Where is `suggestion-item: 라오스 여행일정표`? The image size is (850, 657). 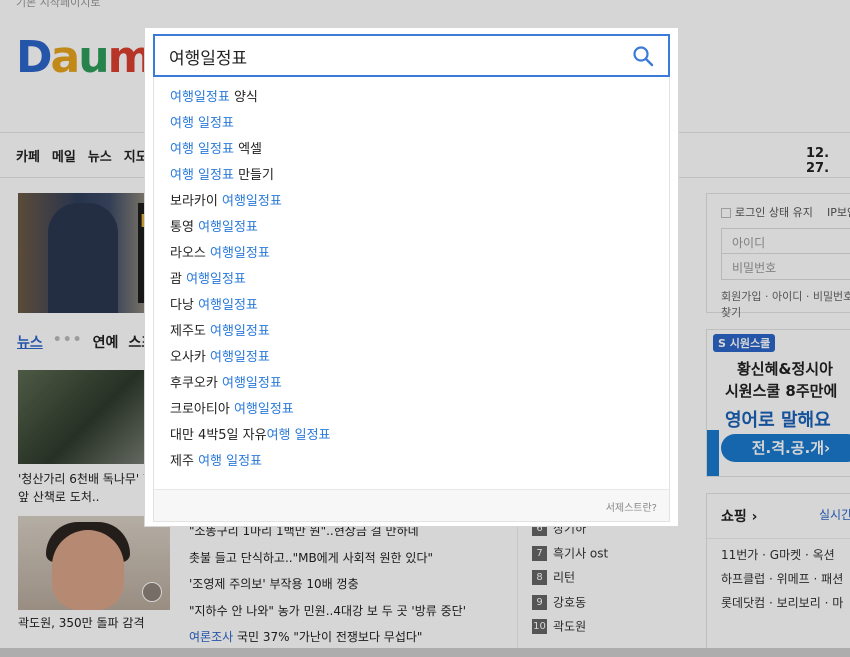
suggestion-item: 라오스 여행일정표 is located at coordinates (411, 254).